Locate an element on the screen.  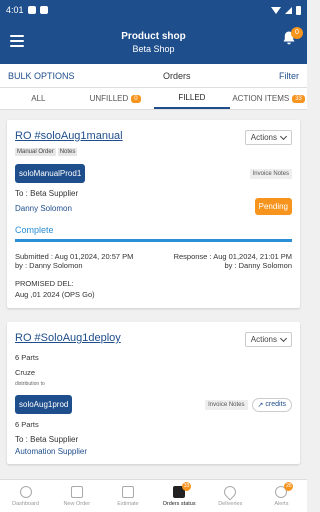
tab-label: UNFILLED is located at coordinates (109, 98).